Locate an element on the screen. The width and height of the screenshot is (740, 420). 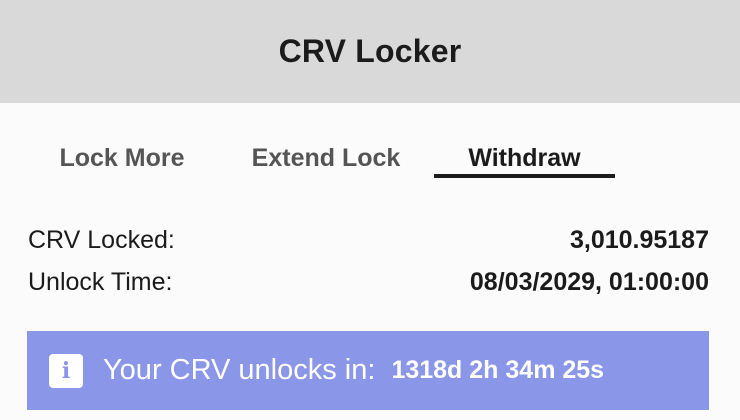
tab-lock-more: Lock More is located at coordinates (122, 158).